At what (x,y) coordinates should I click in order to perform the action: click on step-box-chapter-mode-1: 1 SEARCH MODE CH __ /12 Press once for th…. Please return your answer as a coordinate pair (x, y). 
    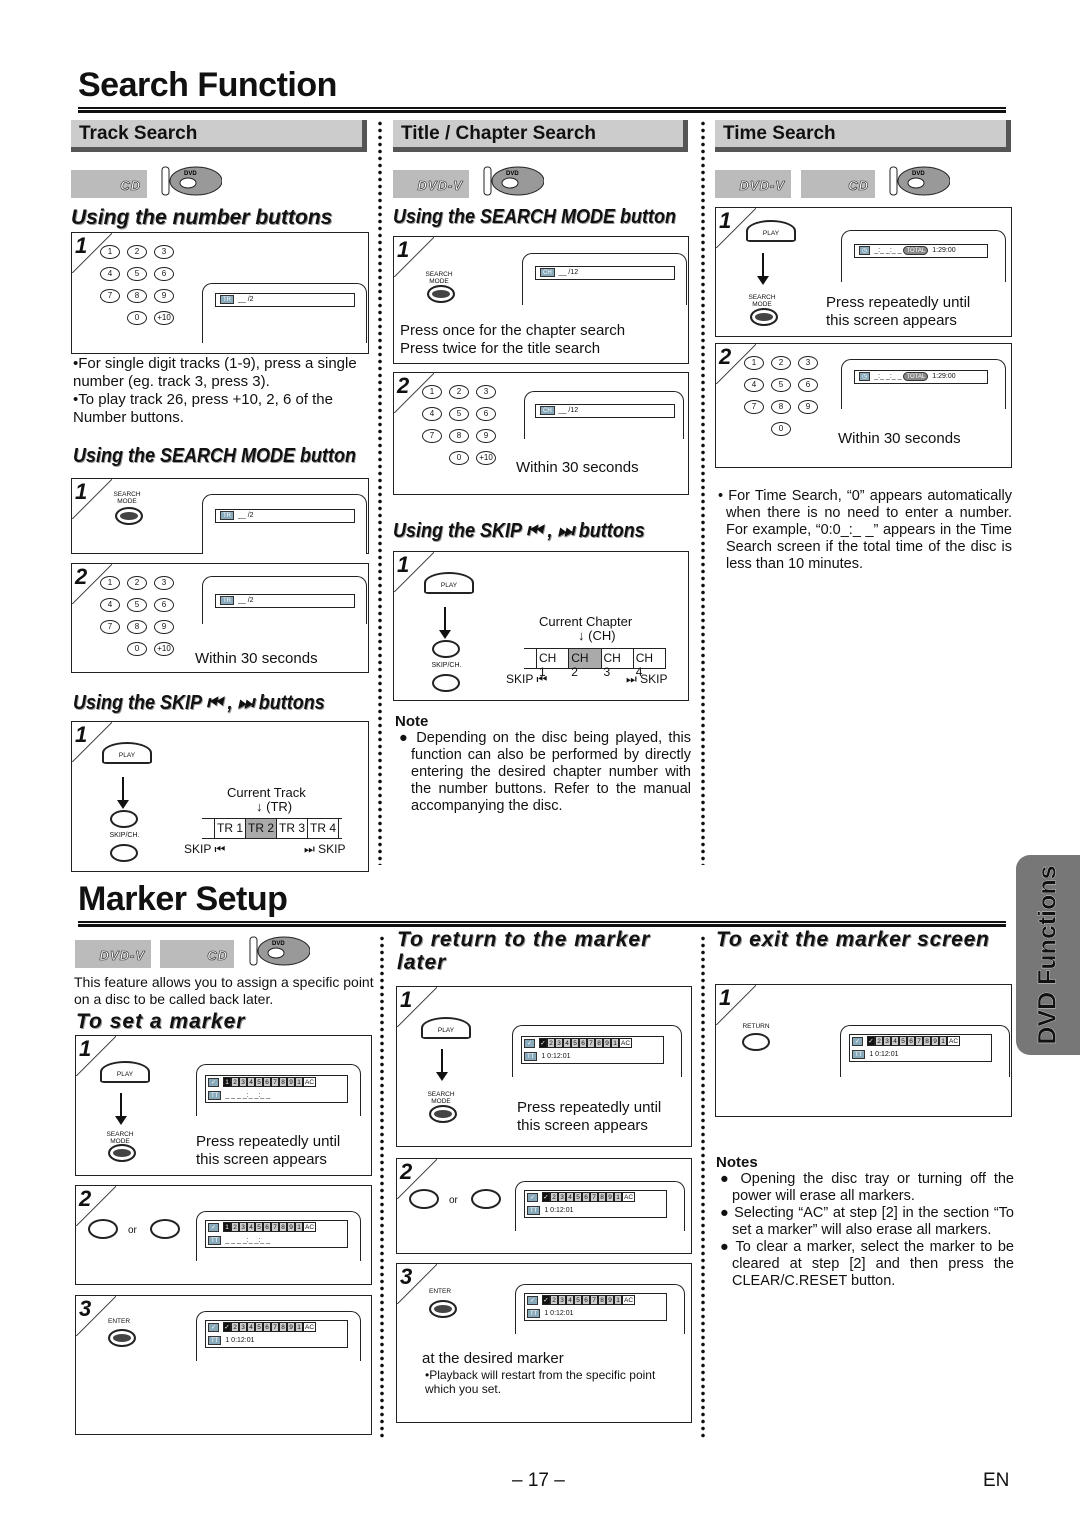
    Looking at the image, I should click on (541, 300).